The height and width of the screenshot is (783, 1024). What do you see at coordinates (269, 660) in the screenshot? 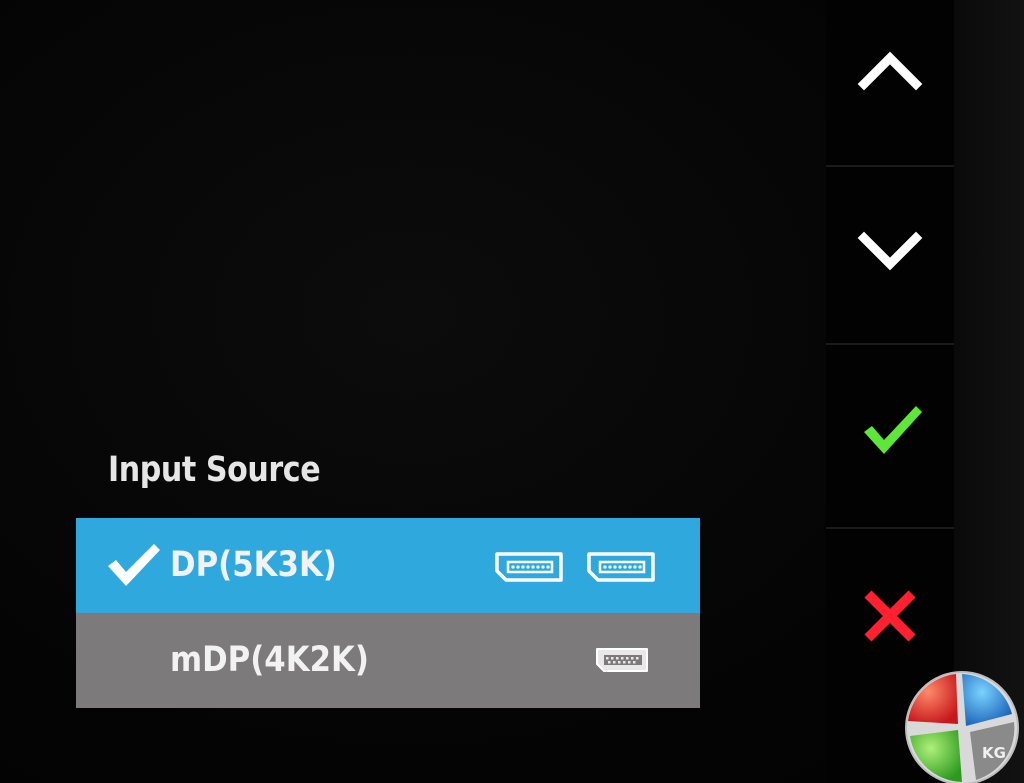
I see `list-item-label: mDP(4K2K)` at bounding box center [269, 660].